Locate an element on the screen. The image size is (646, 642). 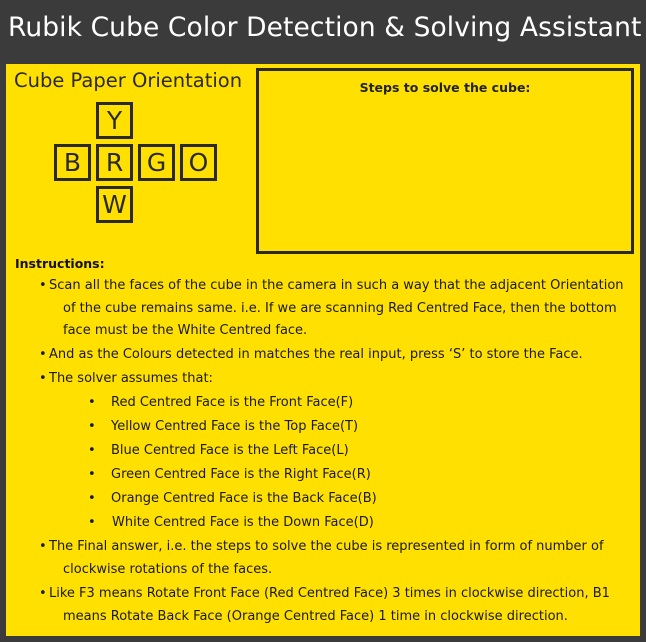
steps-title: Steps to solve the cube: is located at coordinates (445, 87).